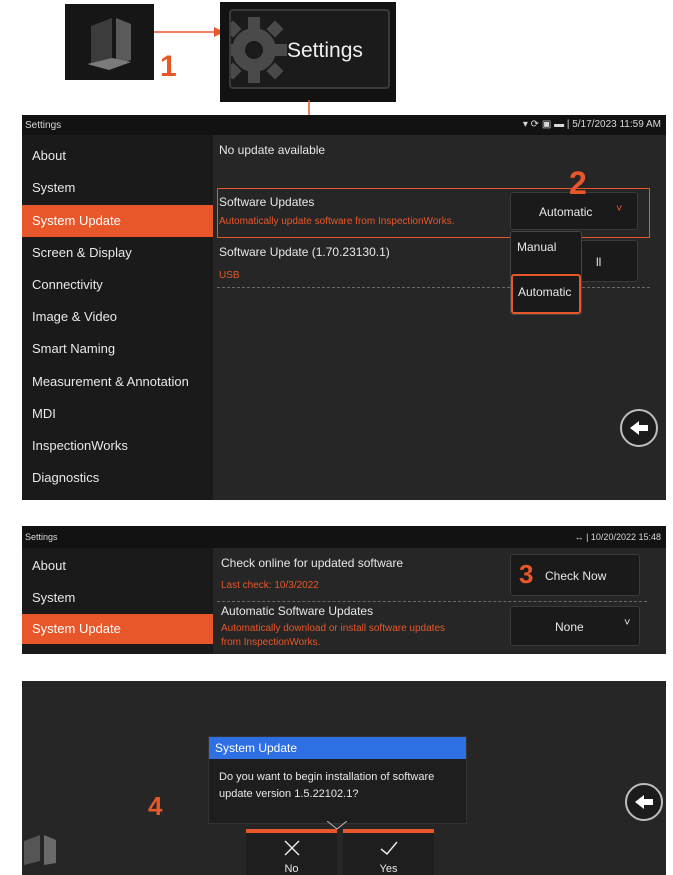 This screenshot has height=875, width=673. I want to click on step-2-callout: 2, so click(578, 183).